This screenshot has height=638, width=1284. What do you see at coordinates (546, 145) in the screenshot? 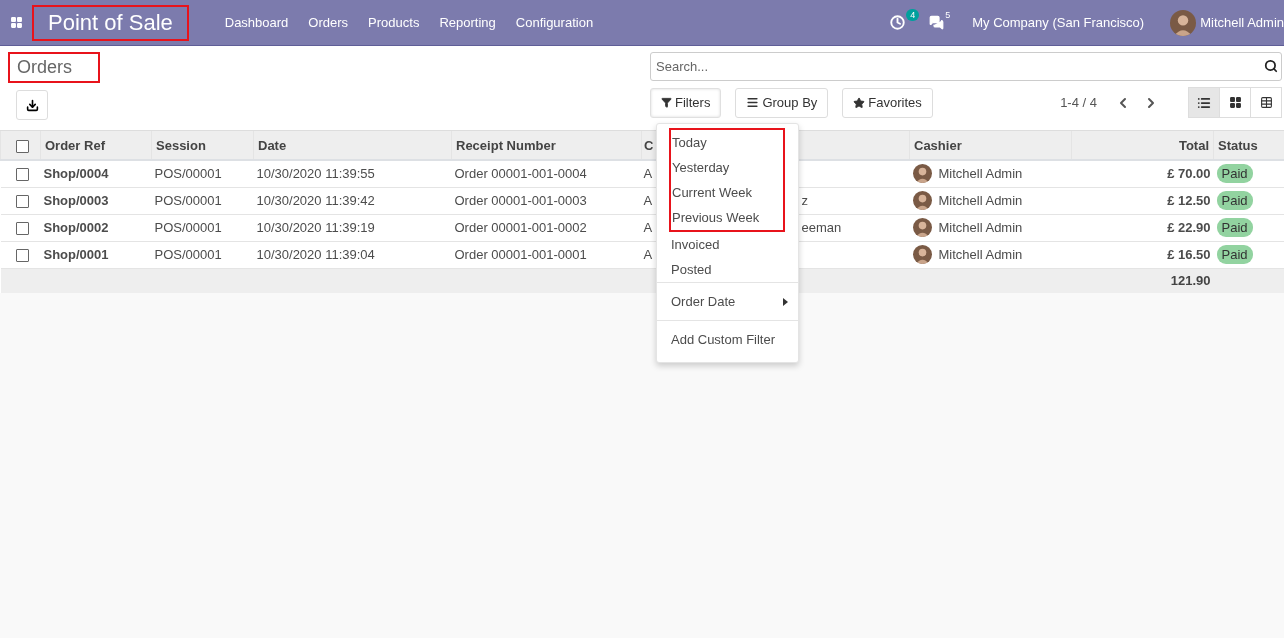
I see `column-header: Receipt Number` at bounding box center [546, 145].